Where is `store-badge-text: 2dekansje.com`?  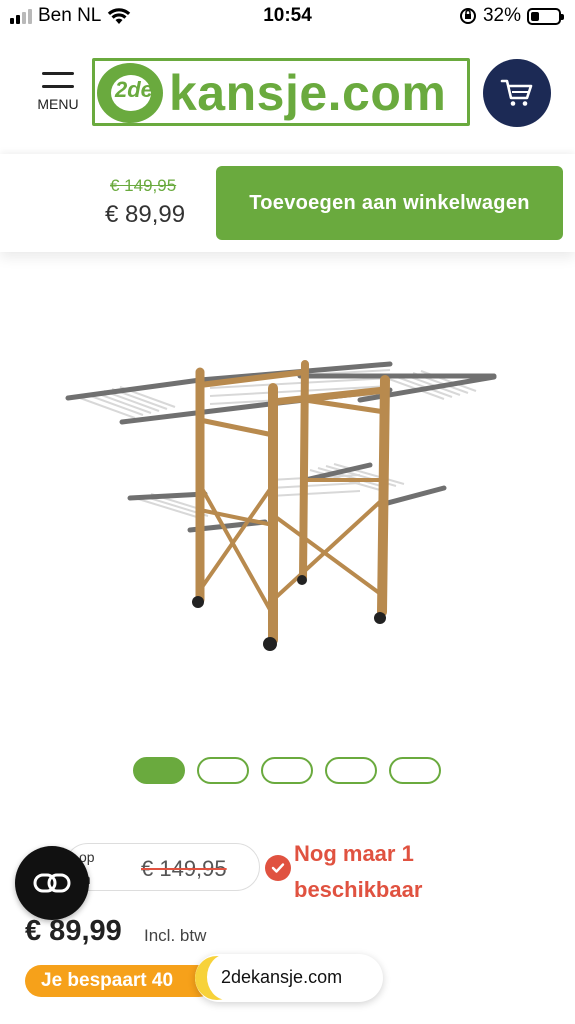
store-badge-text: 2dekansje.com is located at coordinates (282, 977).